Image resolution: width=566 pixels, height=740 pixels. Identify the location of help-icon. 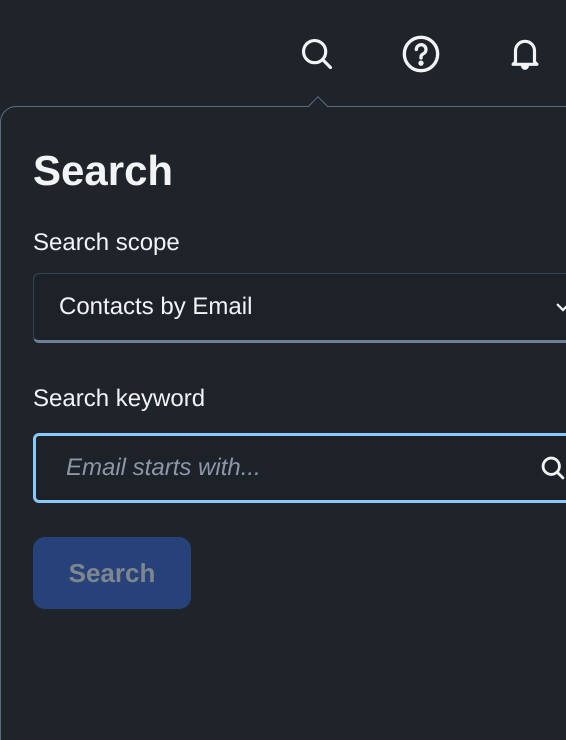
(421, 54).